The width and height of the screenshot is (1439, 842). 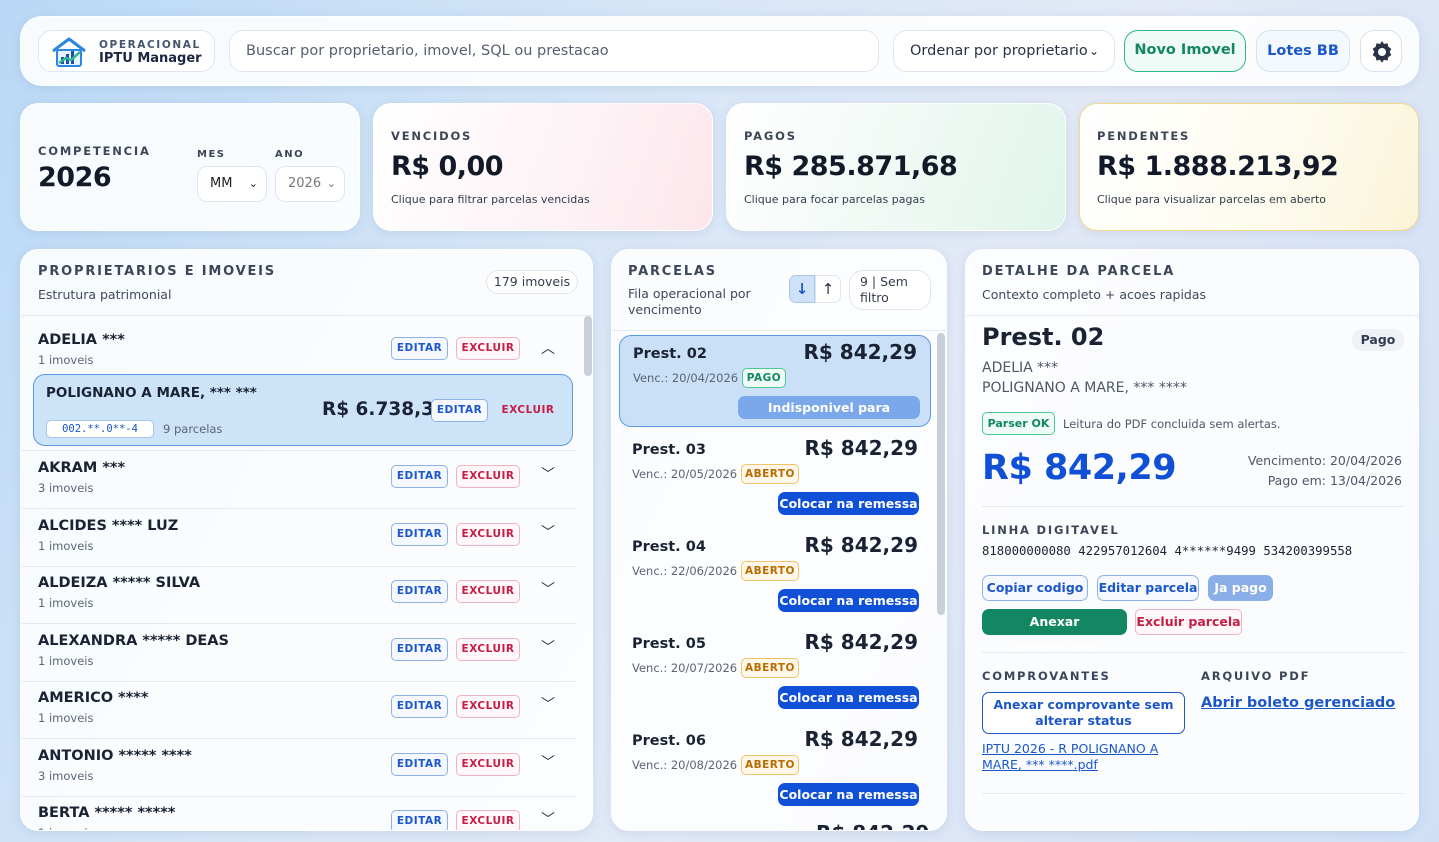 What do you see at coordinates (298, 479) in the screenshot?
I see `owner-row: AKRAM *** 3 imoveis EDITAR EXCLUIR ﹀` at bounding box center [298, 479].